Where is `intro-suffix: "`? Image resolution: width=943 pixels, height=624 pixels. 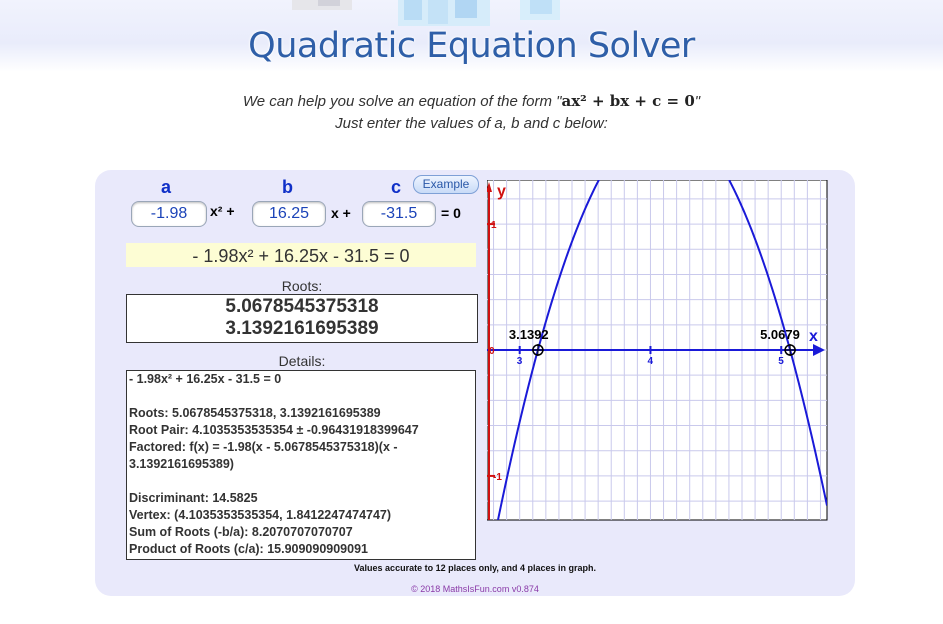
intro-suffix: " is located at coordinates (697, 101).